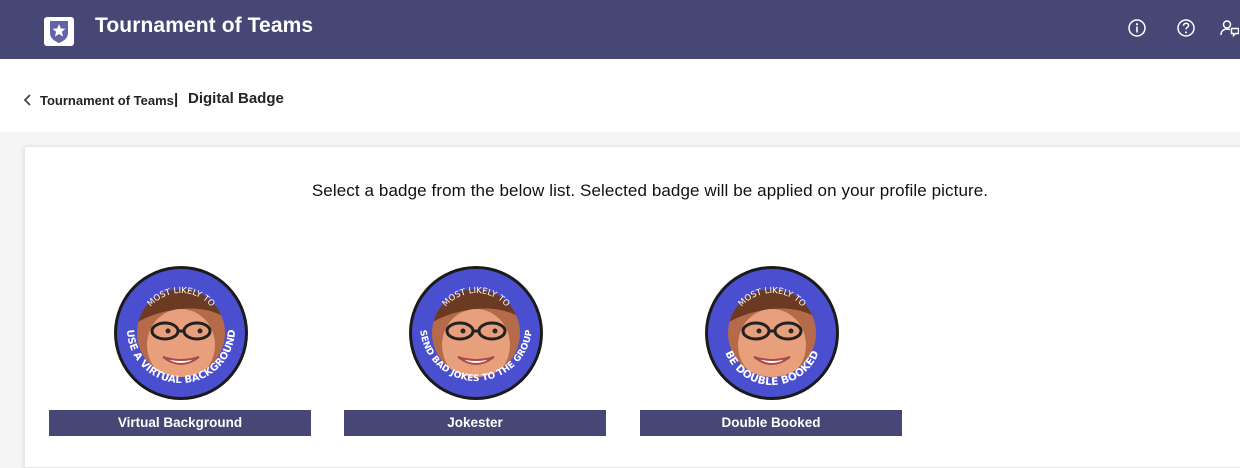  What do you see at coordinates (180, 423) in the screenshot?
I see `badge-label: Virtual Background` at bounding box center [180, 423].